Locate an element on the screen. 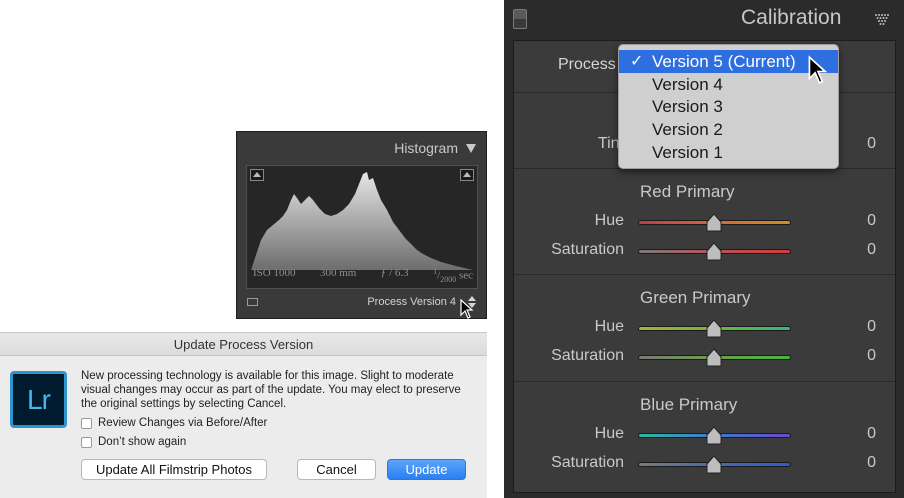 This screenshot has width=904, height=498. histogram-footer: Process Version 4 is located at coordinates (361, 302).